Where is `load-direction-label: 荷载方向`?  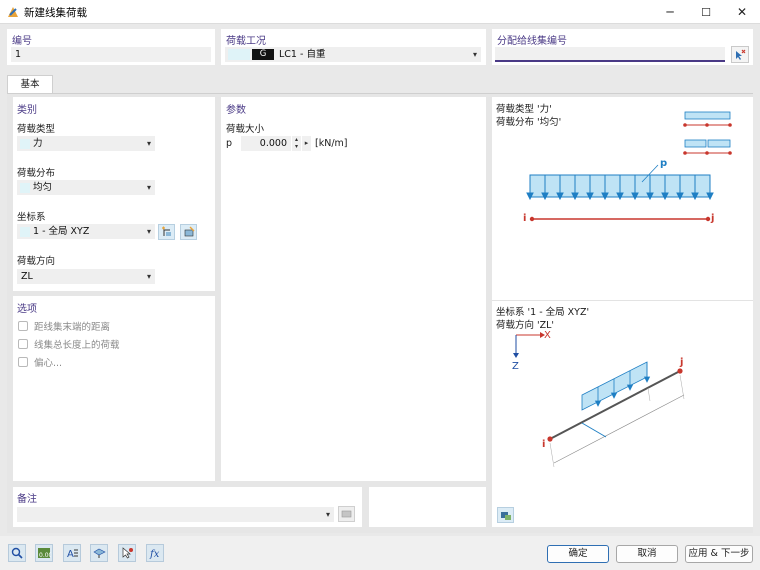 load-direction-label: 荷载方向 is located at coordinates (36, 261).